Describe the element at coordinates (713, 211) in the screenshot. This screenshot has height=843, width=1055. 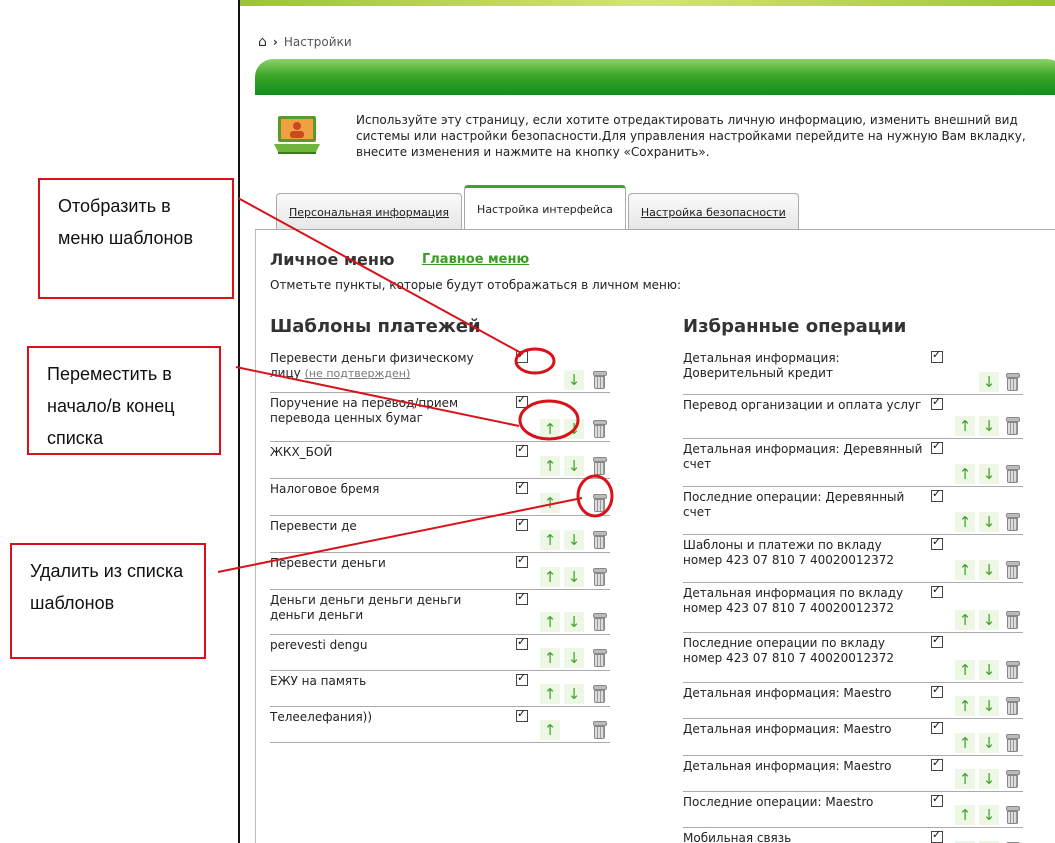
I see `tab-security-settings: Настройка безопасности` at that location.